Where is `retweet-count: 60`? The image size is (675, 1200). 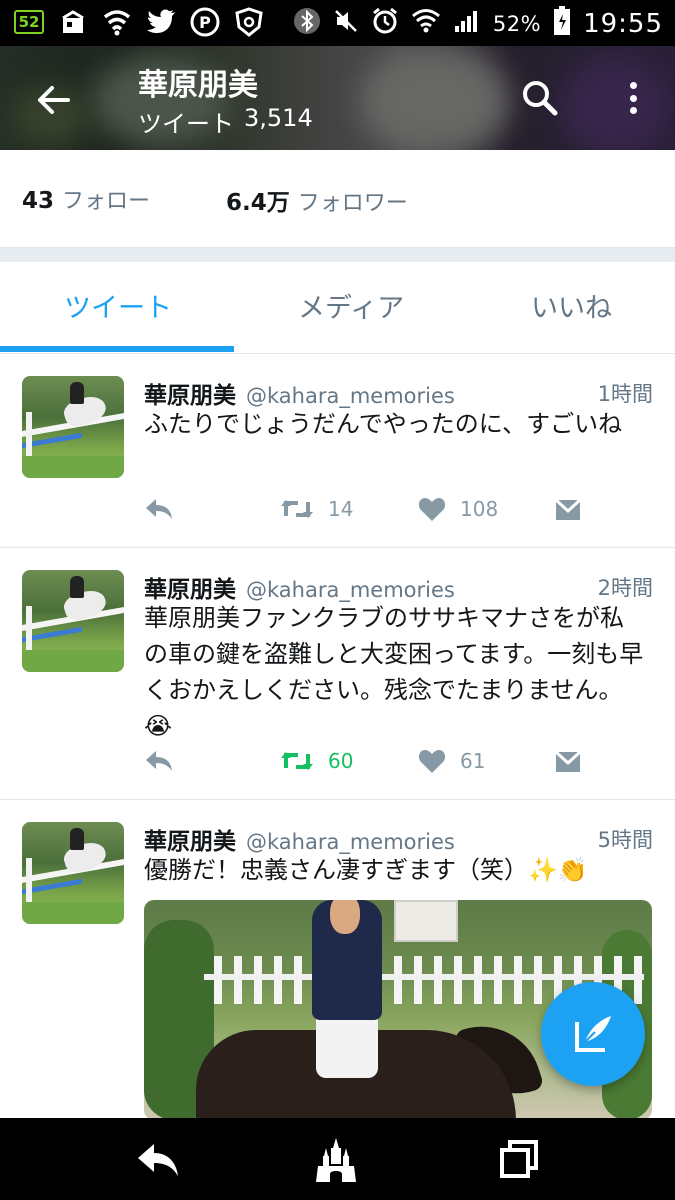
retweet-count: 60 is located at coordinates (341, 761).